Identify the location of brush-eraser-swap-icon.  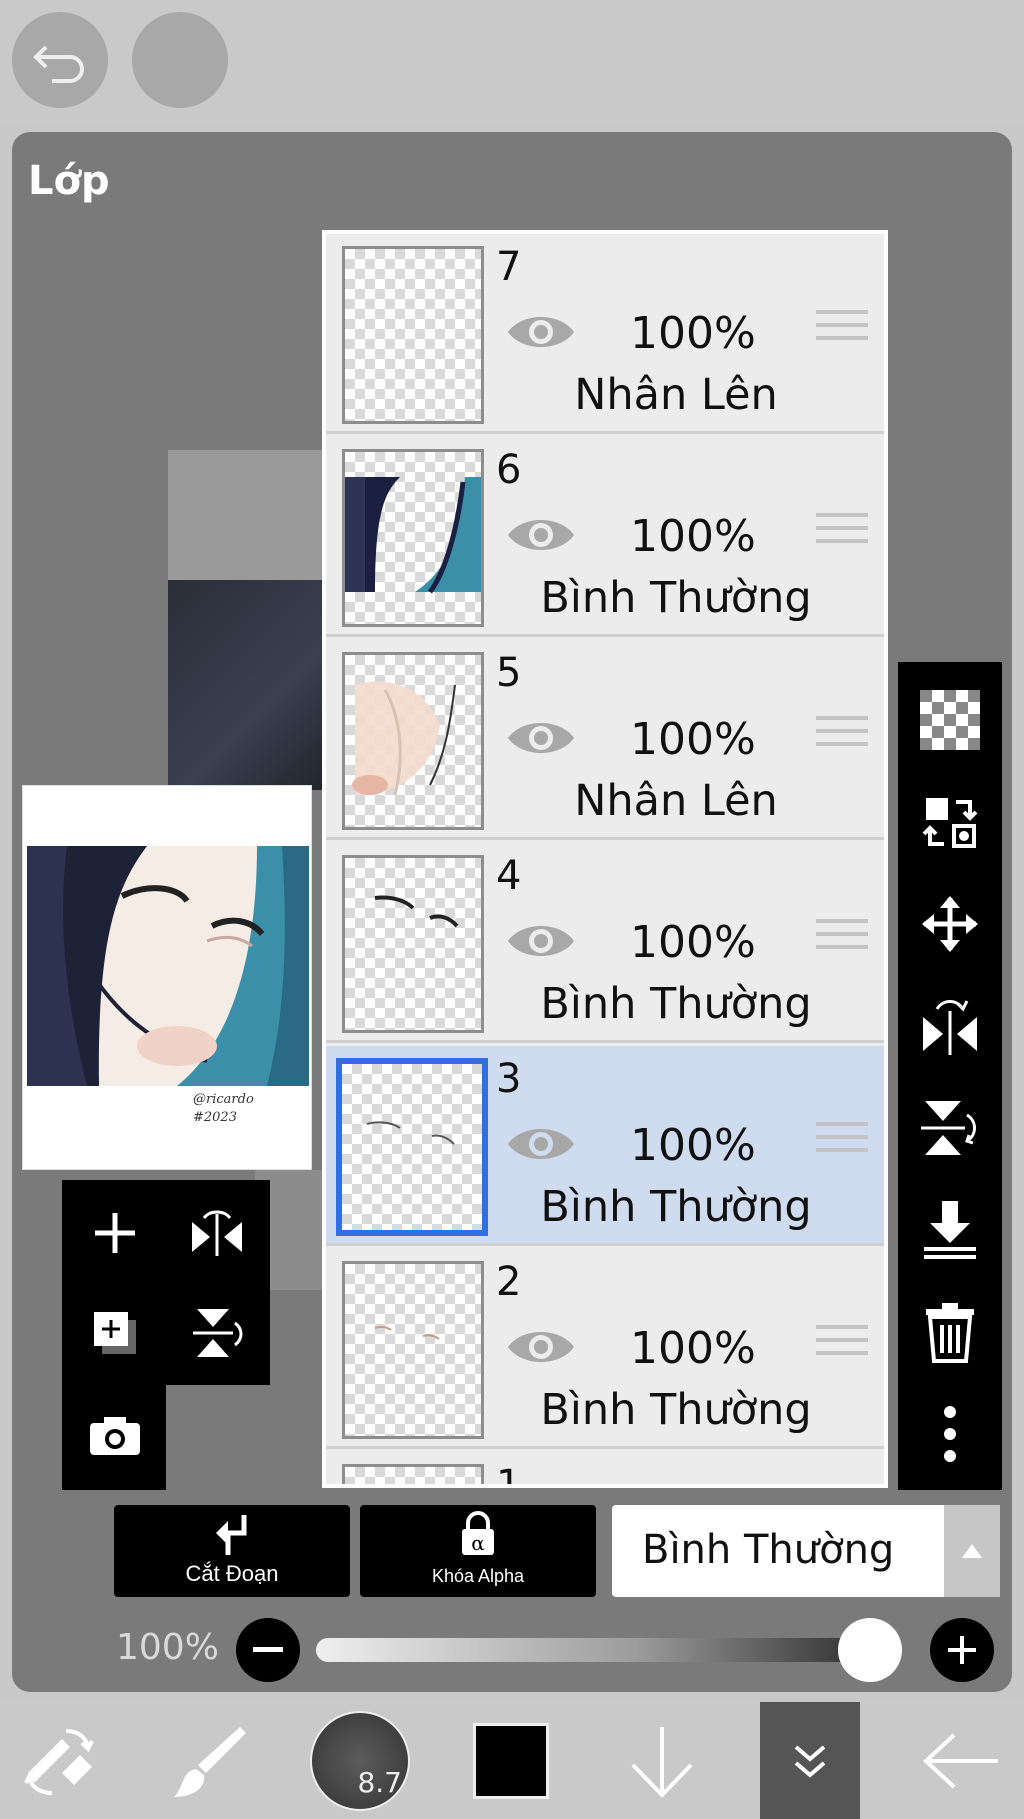
(59, 1761).